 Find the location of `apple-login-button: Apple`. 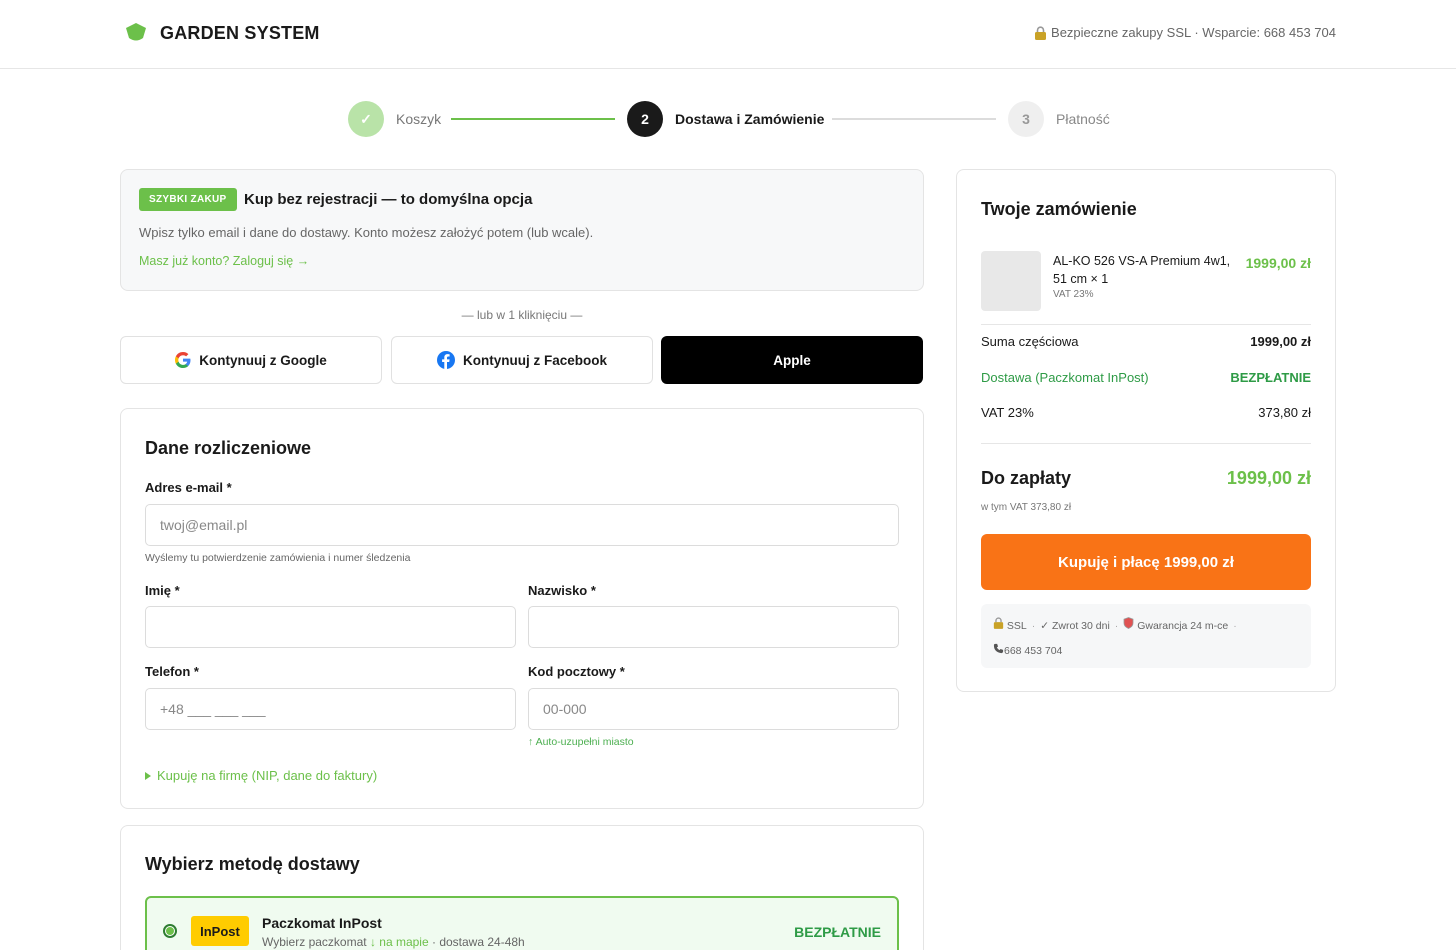

apple-login-button: Apple is located at coordinates (792, 360).